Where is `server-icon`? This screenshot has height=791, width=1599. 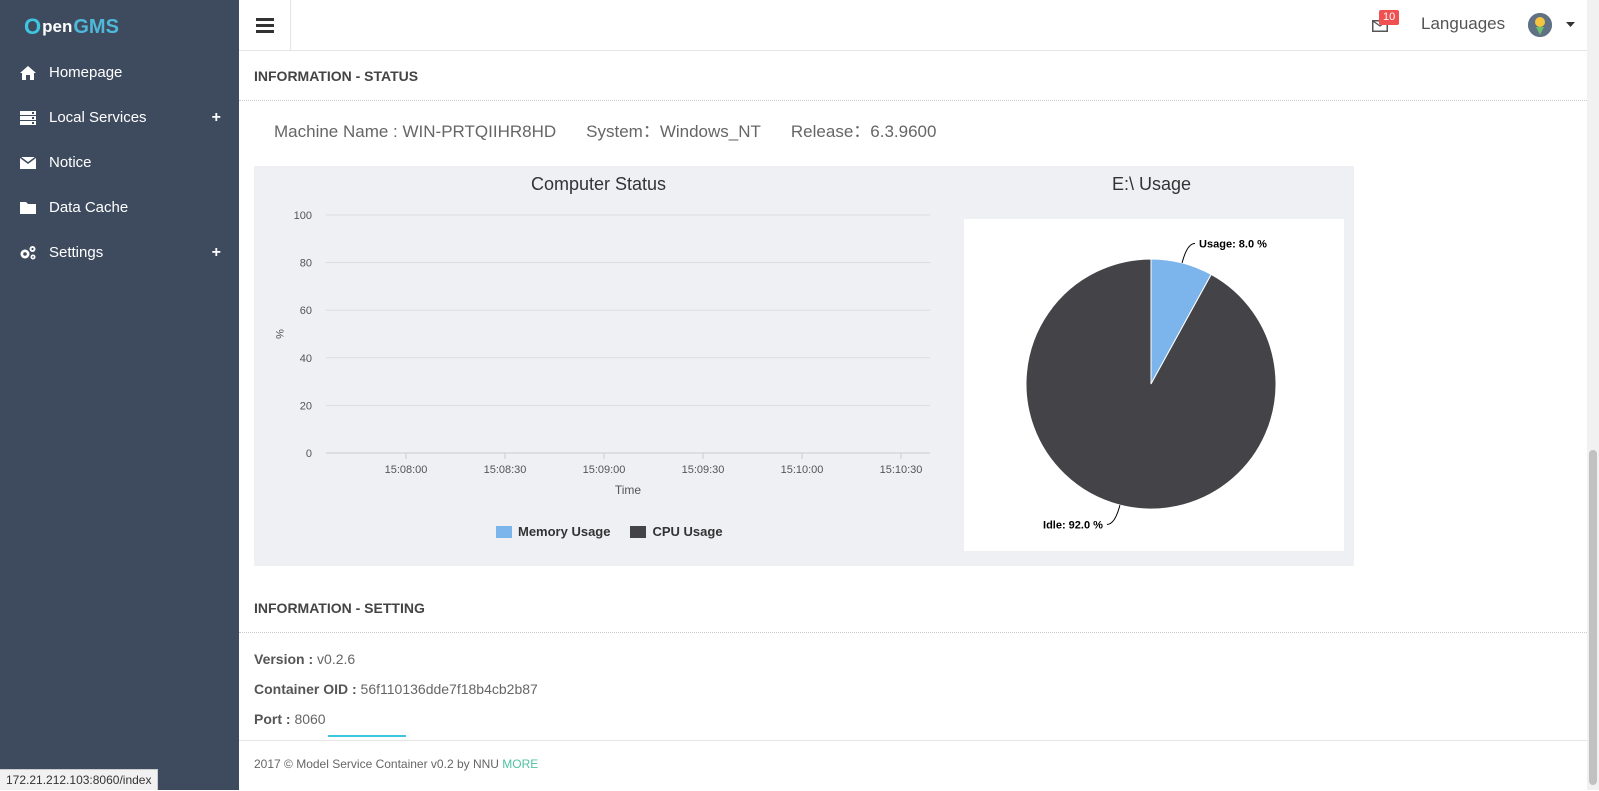 server-icon is located at coordinates (28, 118).